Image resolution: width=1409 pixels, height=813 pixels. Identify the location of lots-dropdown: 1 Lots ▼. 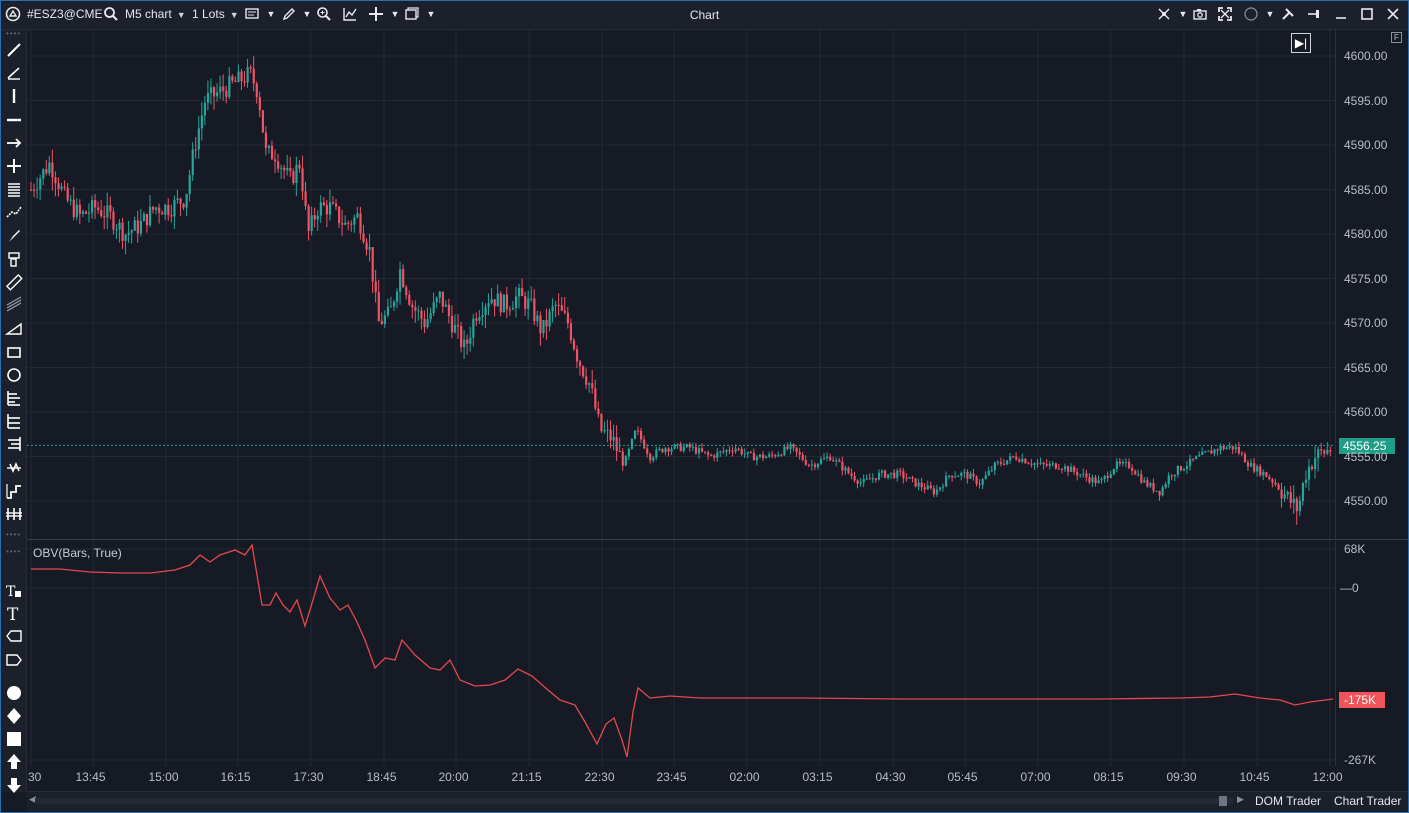
(215, 14).